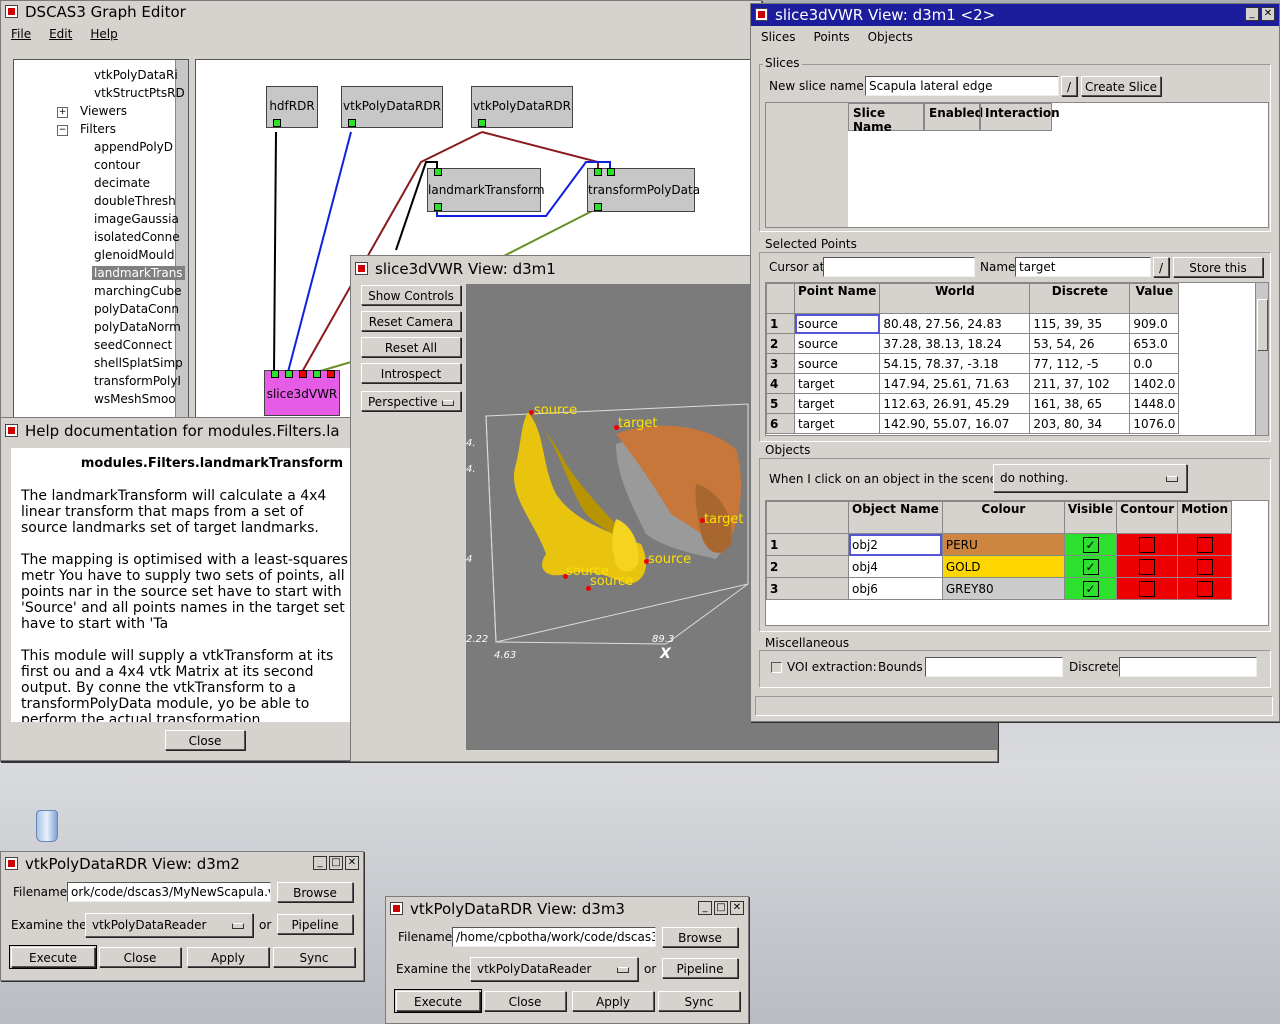 The height and width of the screenshot is (1024, 1280). I want to click on minimize-icon: _, so click(320, 863).